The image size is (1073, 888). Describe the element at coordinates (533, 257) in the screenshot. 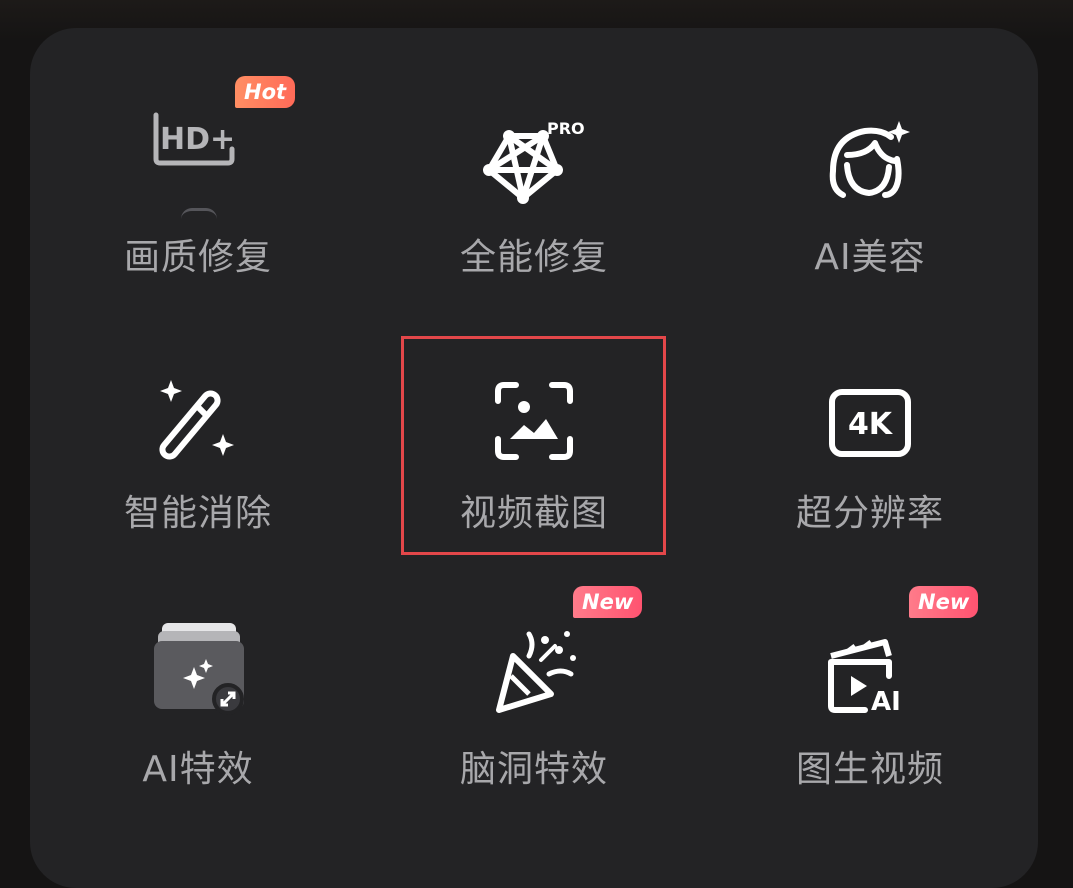

I see `tool-label: 全能修复` at that location.